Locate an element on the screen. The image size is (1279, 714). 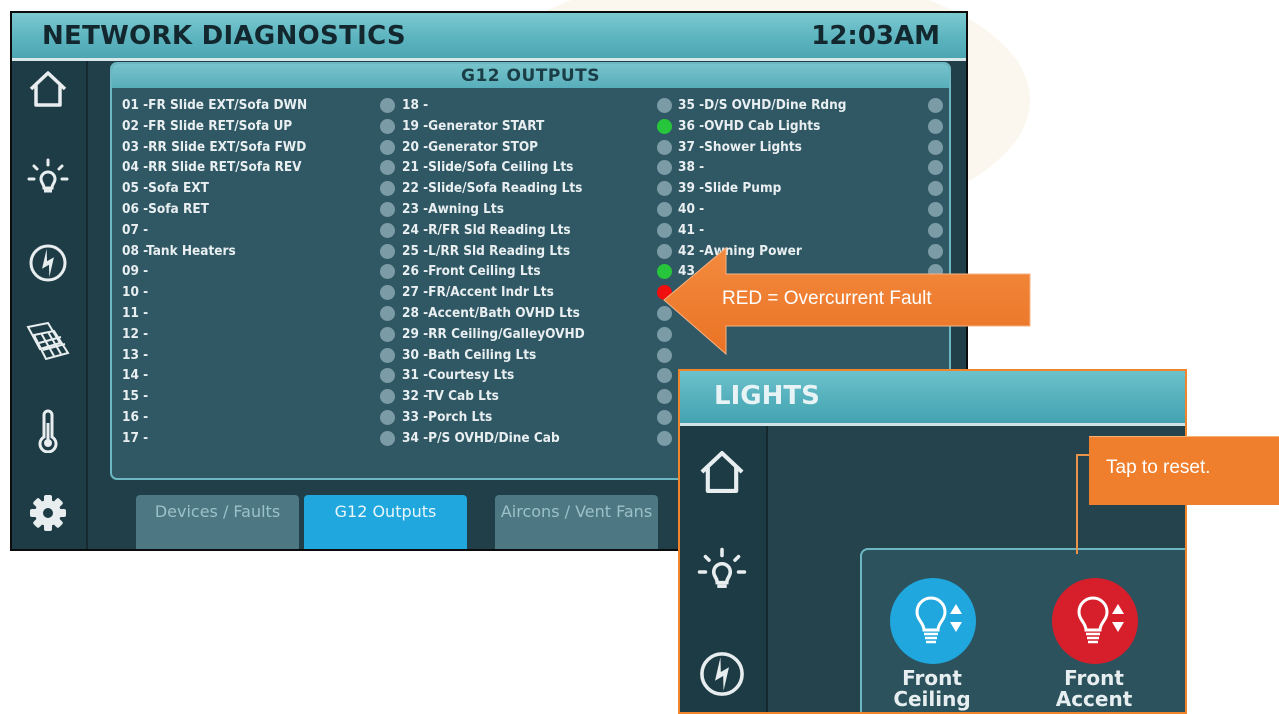
light-bulb-icon is located at coordinates (722, 572).